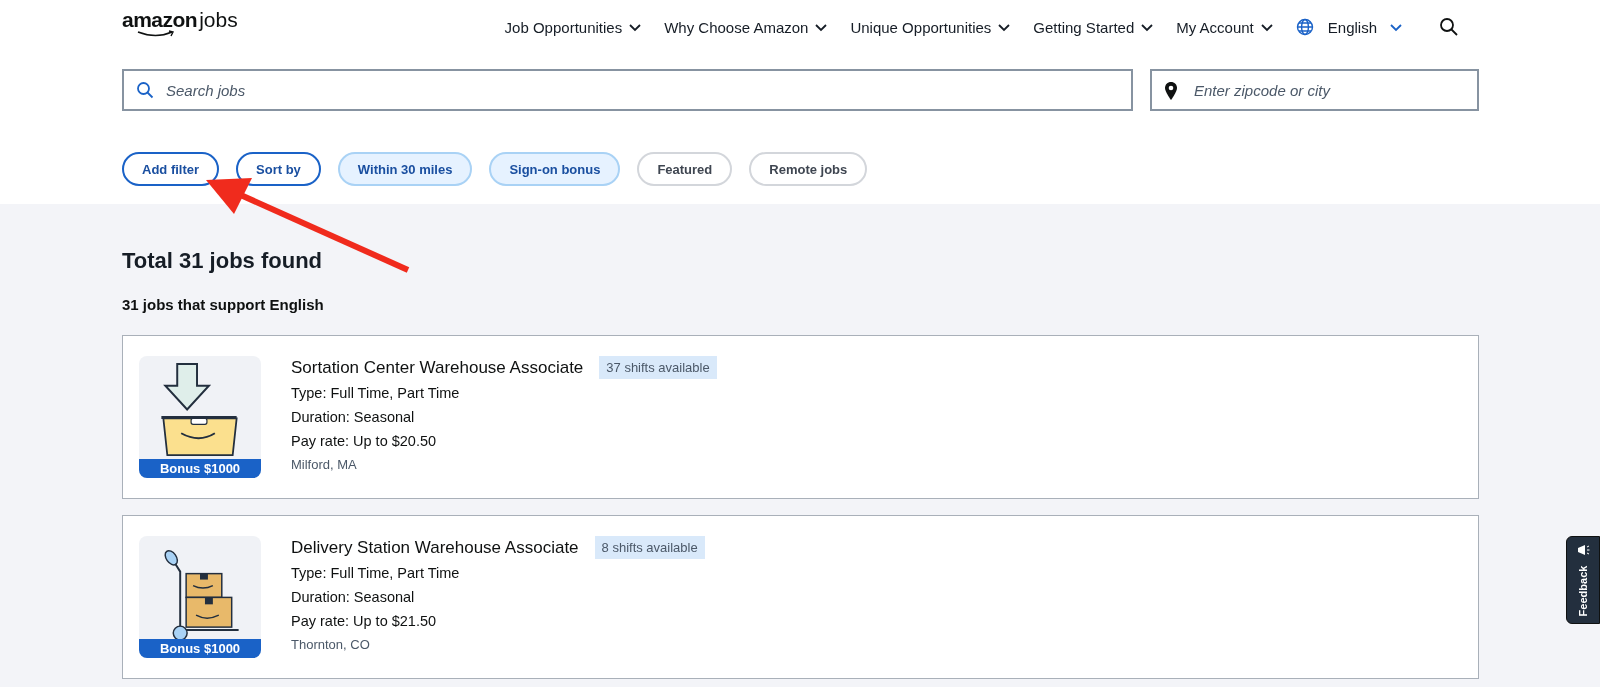  Describe the element at coordinates (555, 169) in the screenshot. I see `filter-chip: Sign-on bonus` at that location.